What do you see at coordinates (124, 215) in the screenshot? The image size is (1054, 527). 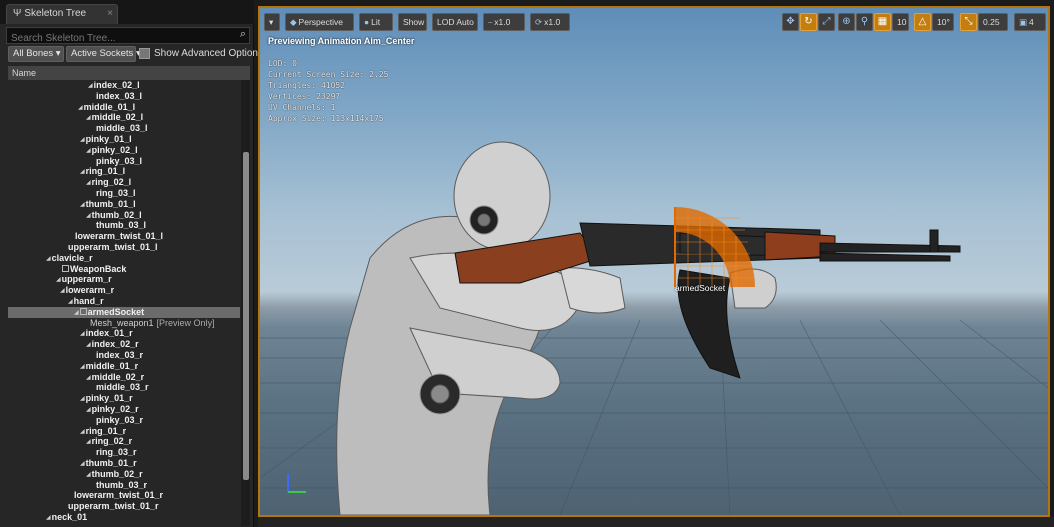 I see `tree-bone-row: ◢thumb_02_l` at bounding box center [124, 215].